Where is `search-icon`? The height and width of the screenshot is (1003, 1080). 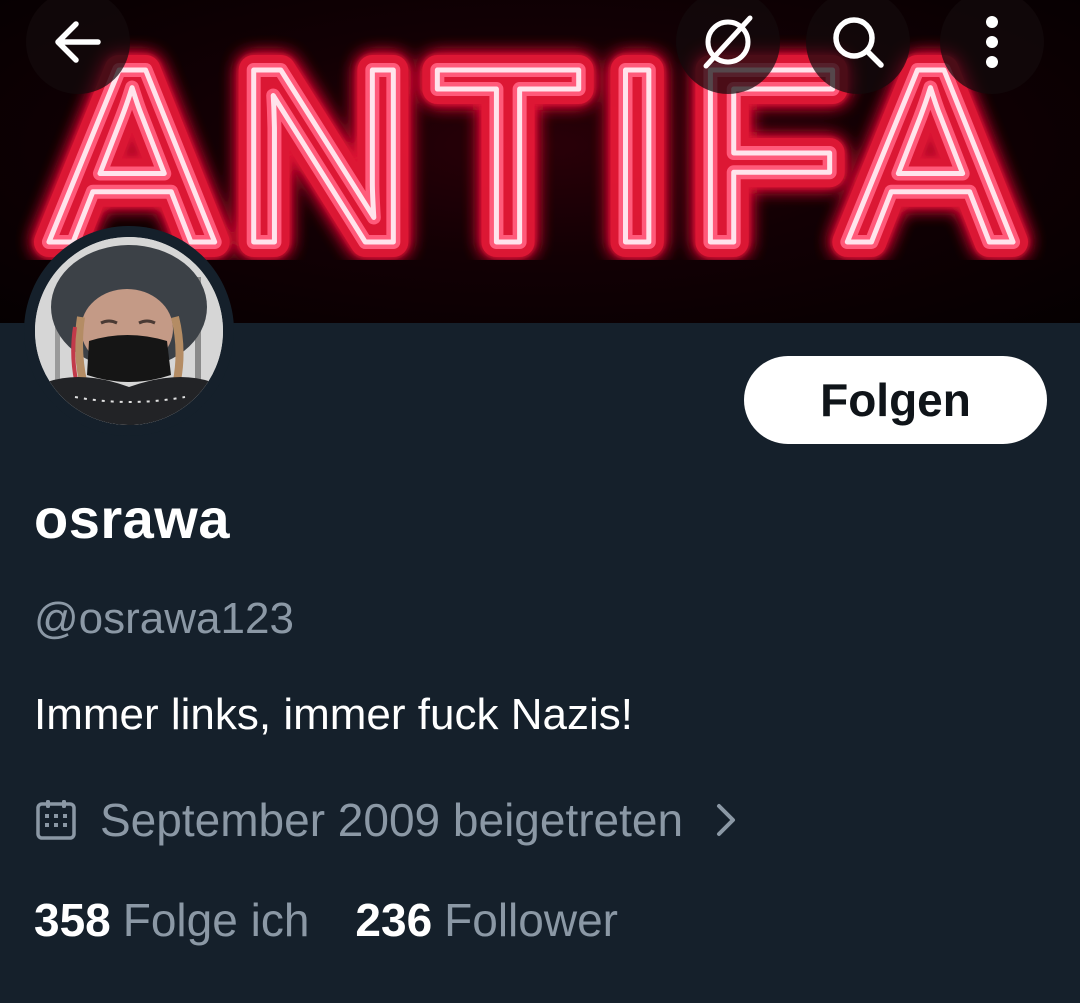
search-icon is located at coordinates (858, 42).